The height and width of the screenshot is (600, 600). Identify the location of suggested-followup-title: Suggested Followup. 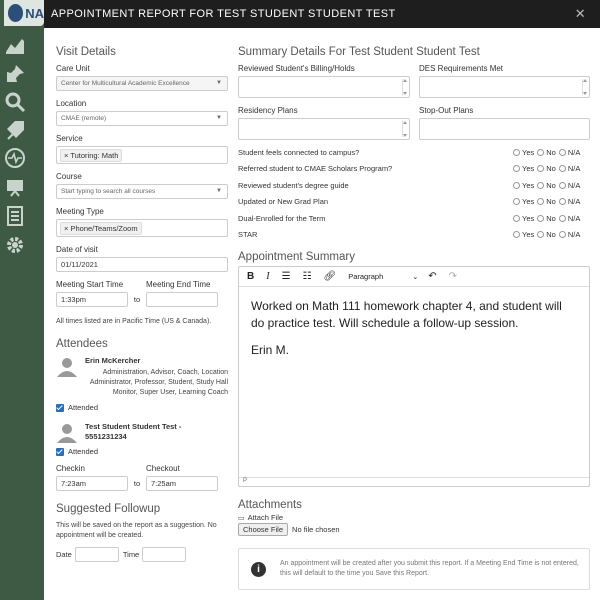
(108, 509).